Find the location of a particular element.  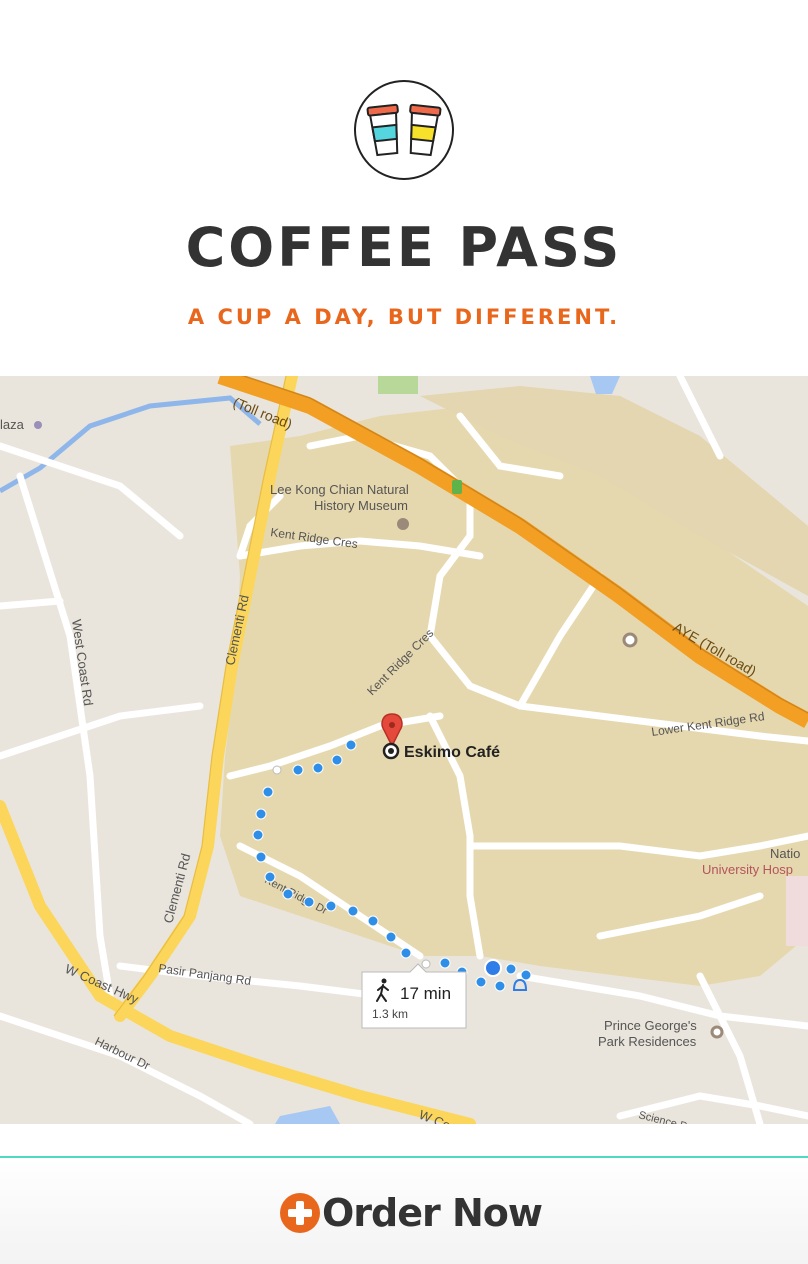

app-title: COFFEE PASS is located at coordinates (404, 247).